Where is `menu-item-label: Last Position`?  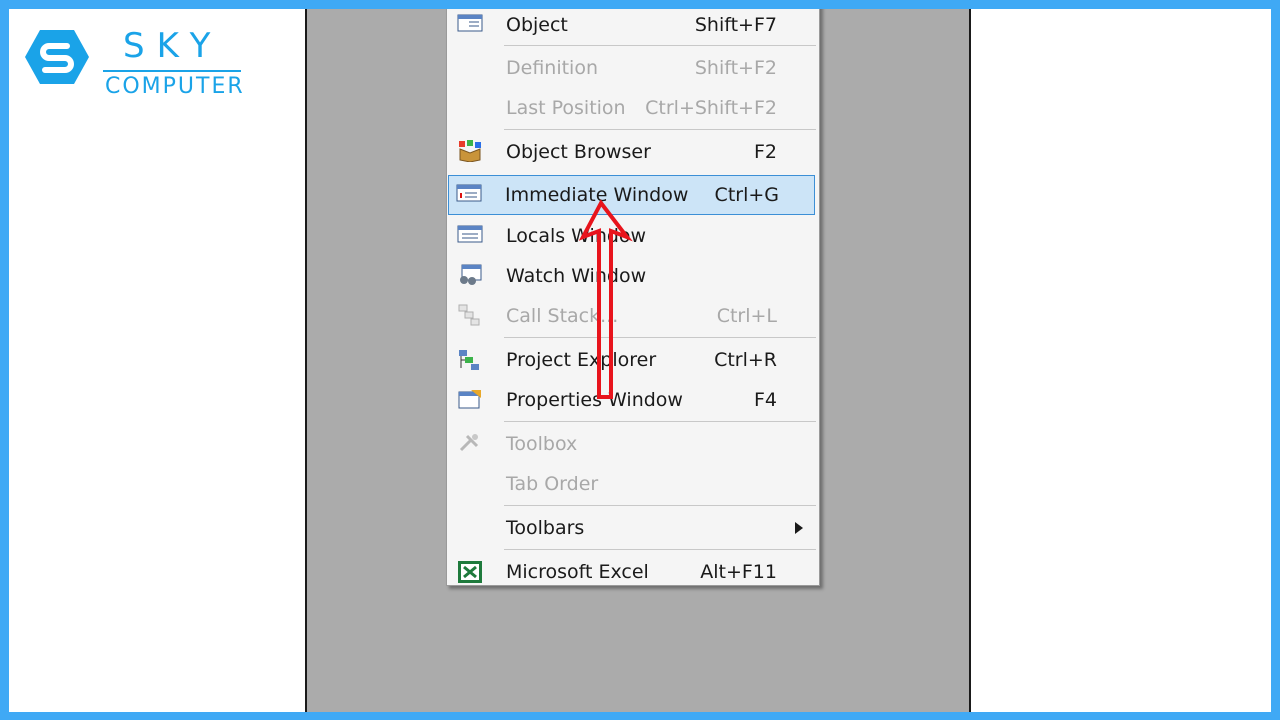 menu-item-label: Last Position is located at coordinates (566, 108).